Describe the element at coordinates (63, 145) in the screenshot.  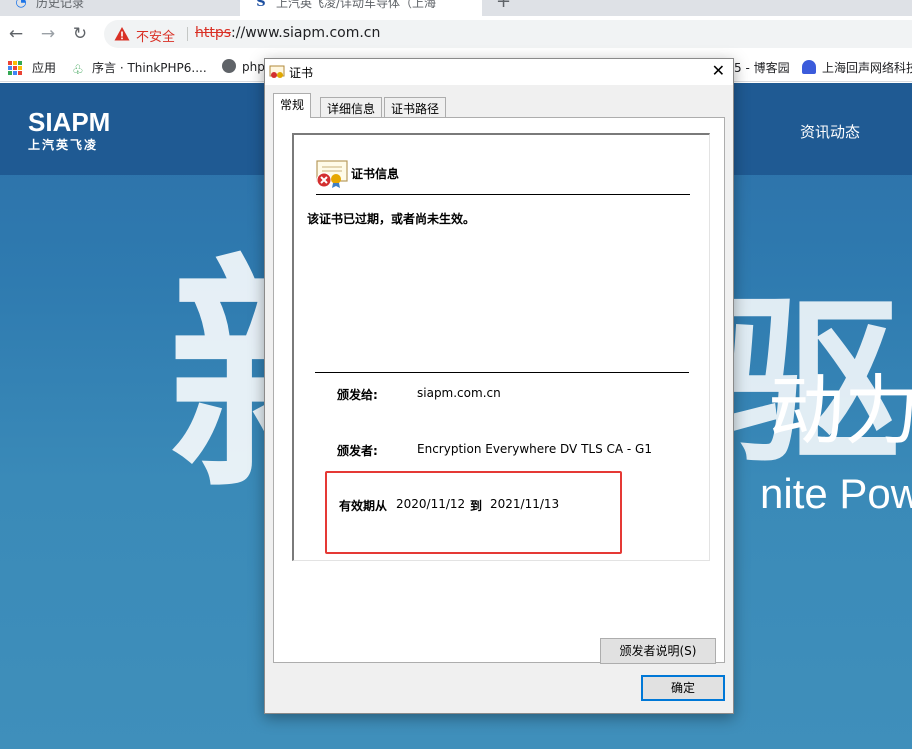
I see `site-logo-subtitle: 上汽英飞凌` at that location.